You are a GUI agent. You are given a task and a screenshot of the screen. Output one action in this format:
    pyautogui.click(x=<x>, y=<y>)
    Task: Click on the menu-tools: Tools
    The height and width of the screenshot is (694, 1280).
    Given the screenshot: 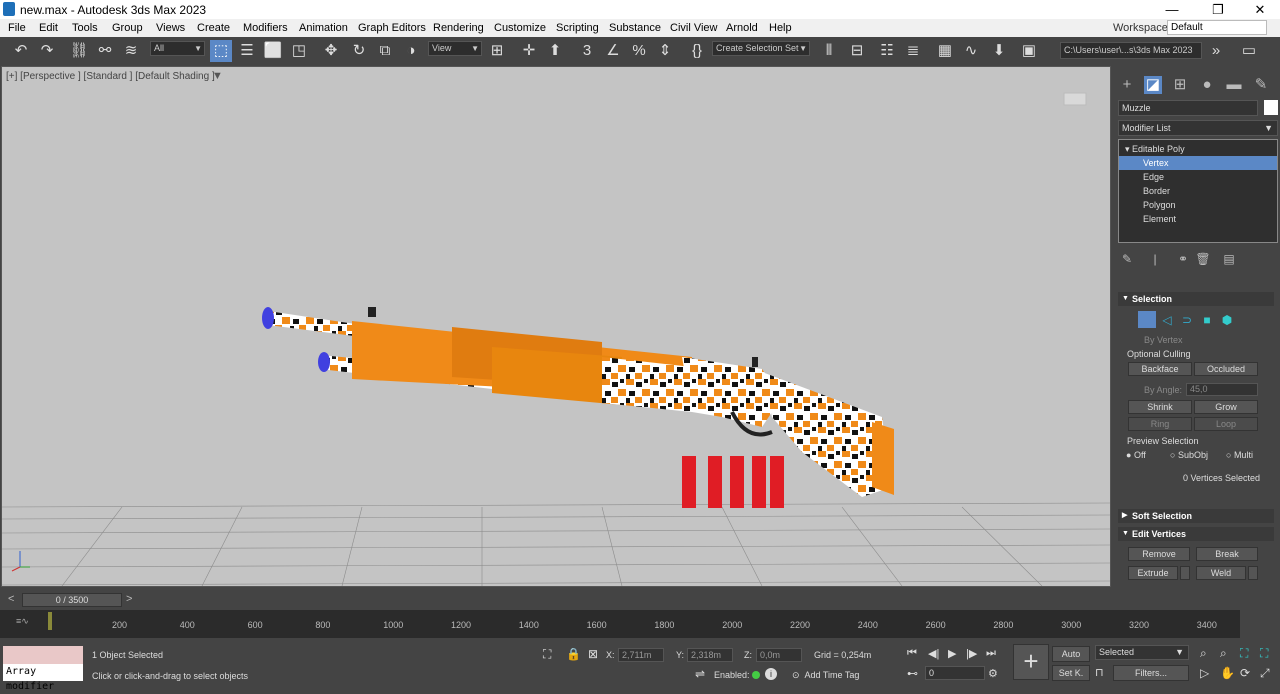 What is the action you would take?
    pyautogui.click(x=85, y=28)
    